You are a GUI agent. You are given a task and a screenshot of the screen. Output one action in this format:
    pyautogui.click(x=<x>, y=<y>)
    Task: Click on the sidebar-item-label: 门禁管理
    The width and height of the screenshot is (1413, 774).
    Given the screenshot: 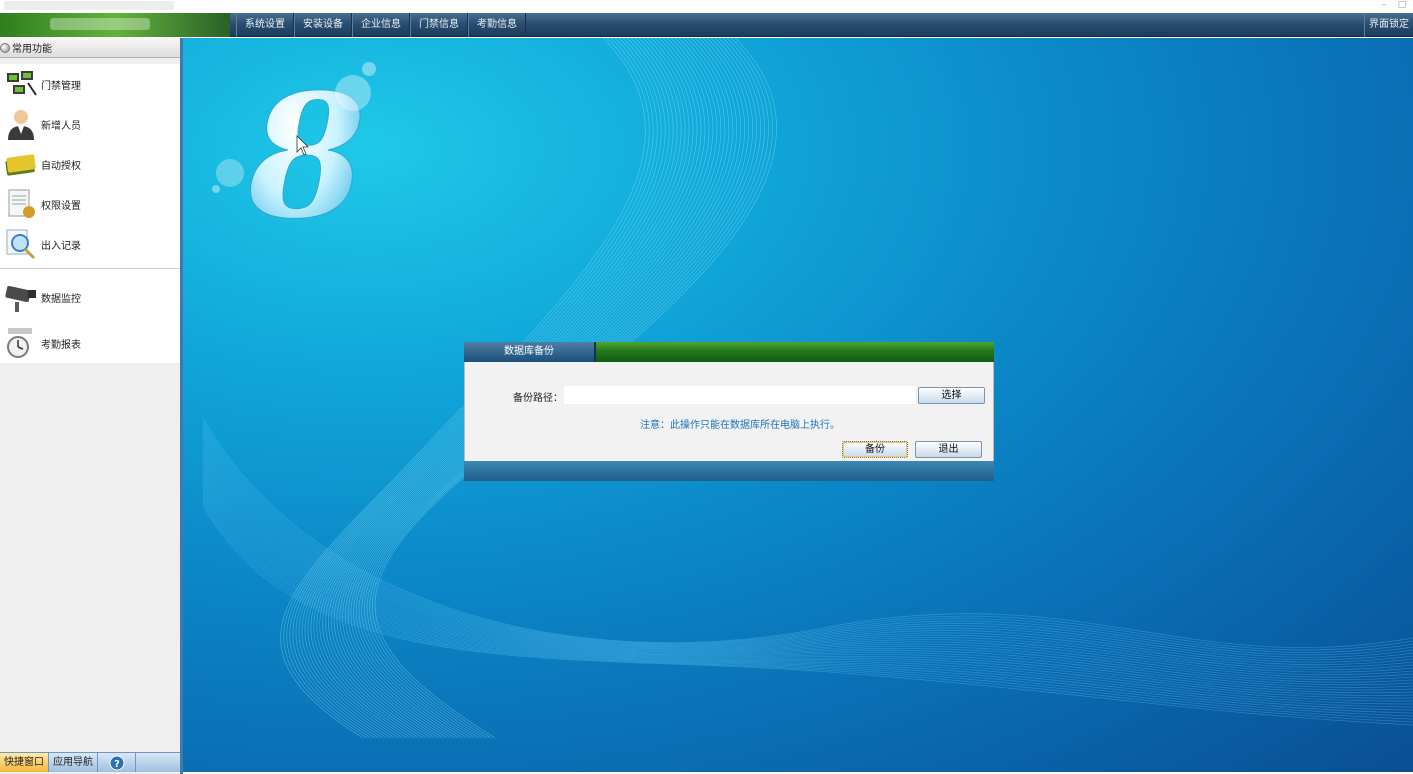 What is the action you would take?
    pyautogui.click(x=61, y=86)
    